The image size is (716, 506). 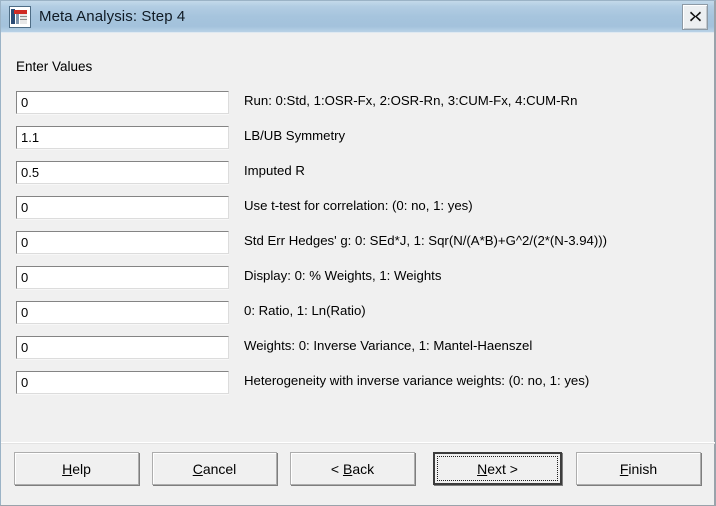 What do you see at coordinates (122, 312) in the screenshot?
I see `value-input-ratio` at bounding box center [122, 312].